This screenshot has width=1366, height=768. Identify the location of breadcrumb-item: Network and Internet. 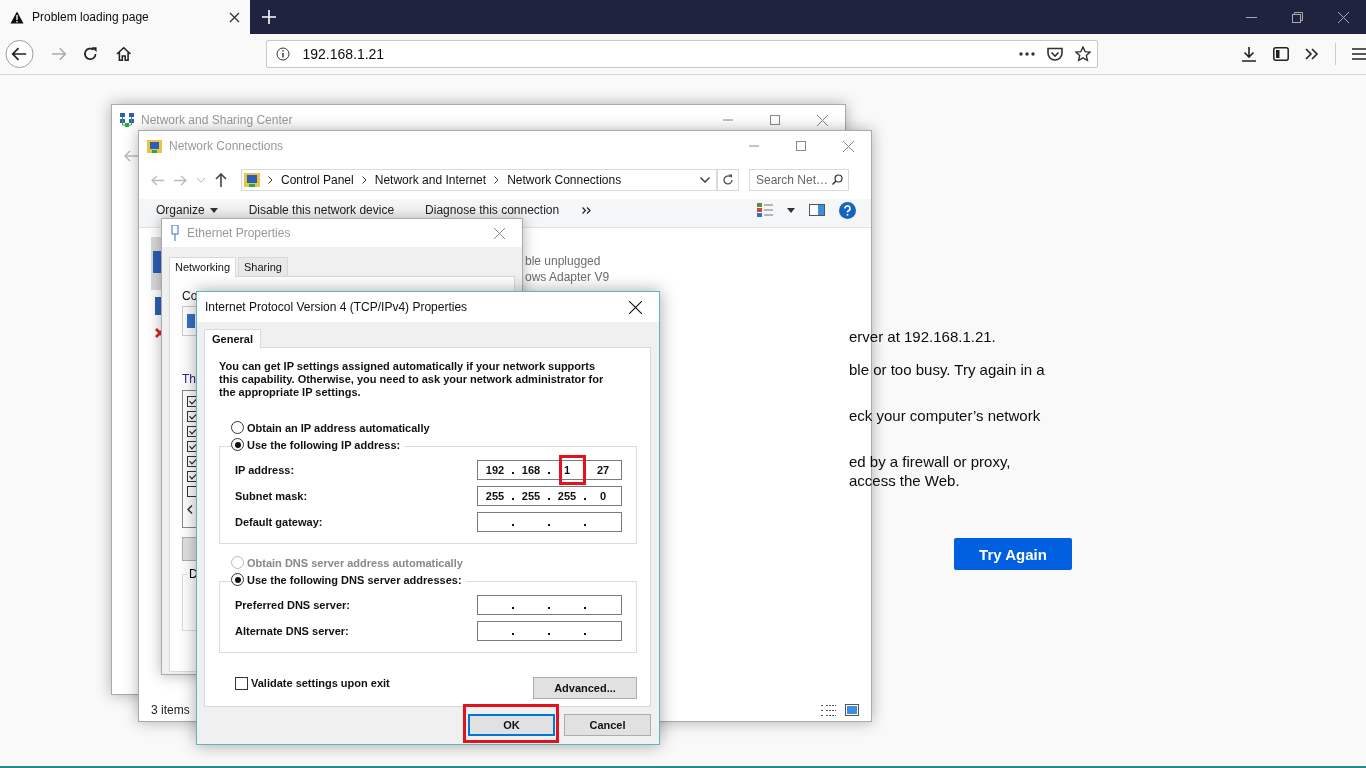
(430, 180).